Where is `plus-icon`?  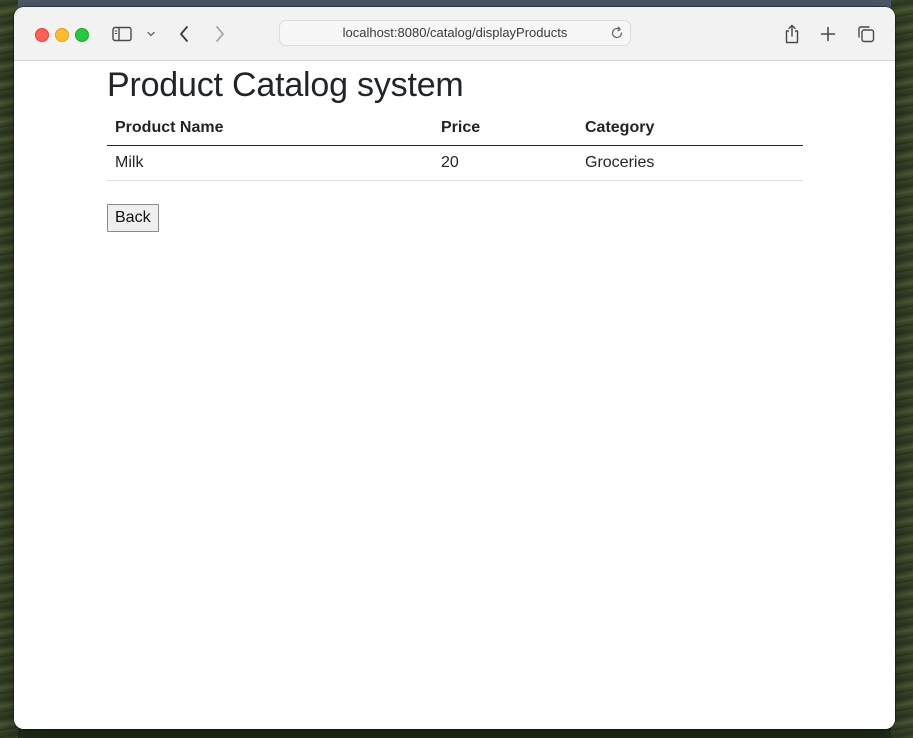 plus-icon is located at coordinates (828, 34).